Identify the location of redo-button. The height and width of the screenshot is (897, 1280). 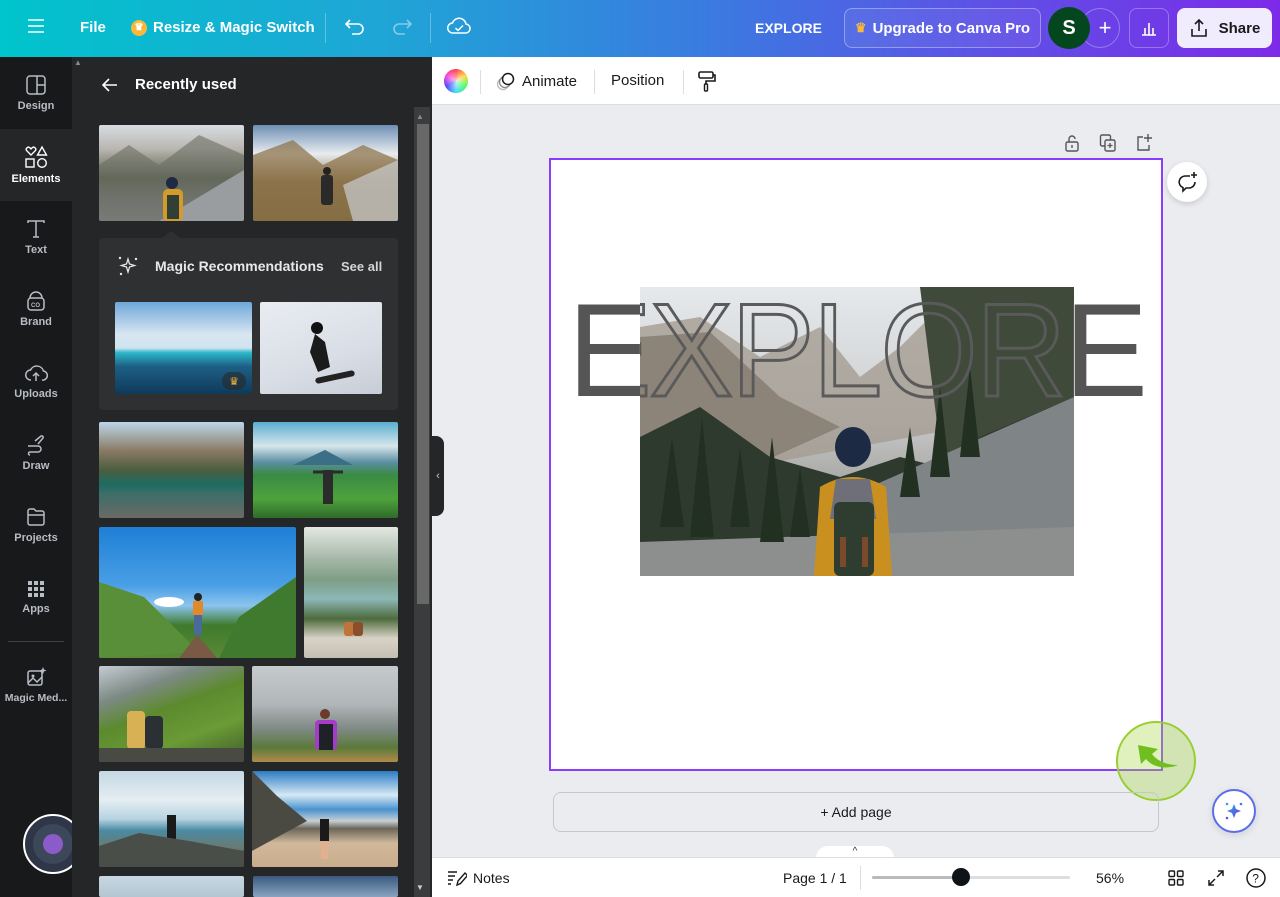
(402, 27).